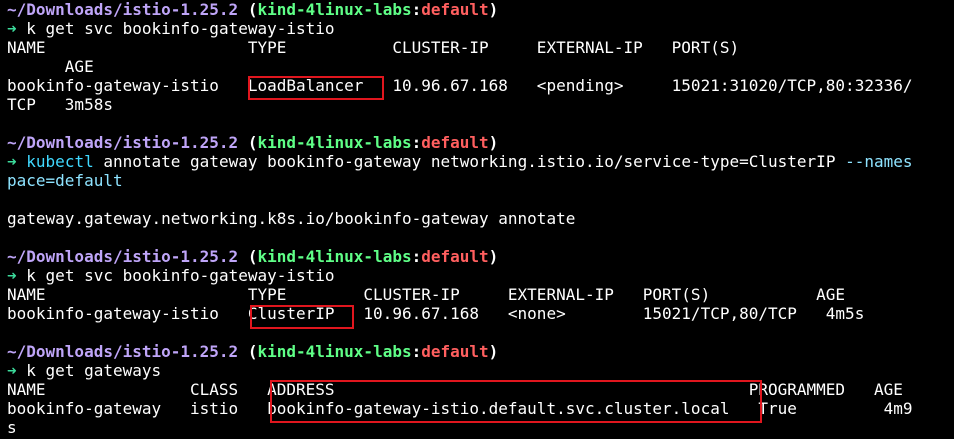 The image size is (954, 439). Describe the element at coordinates (373, 47) in the screenshot. I see `output-line: NAME TYPE CLUSTER-IP EXTERNAL-IP PORT(S)` at that location.